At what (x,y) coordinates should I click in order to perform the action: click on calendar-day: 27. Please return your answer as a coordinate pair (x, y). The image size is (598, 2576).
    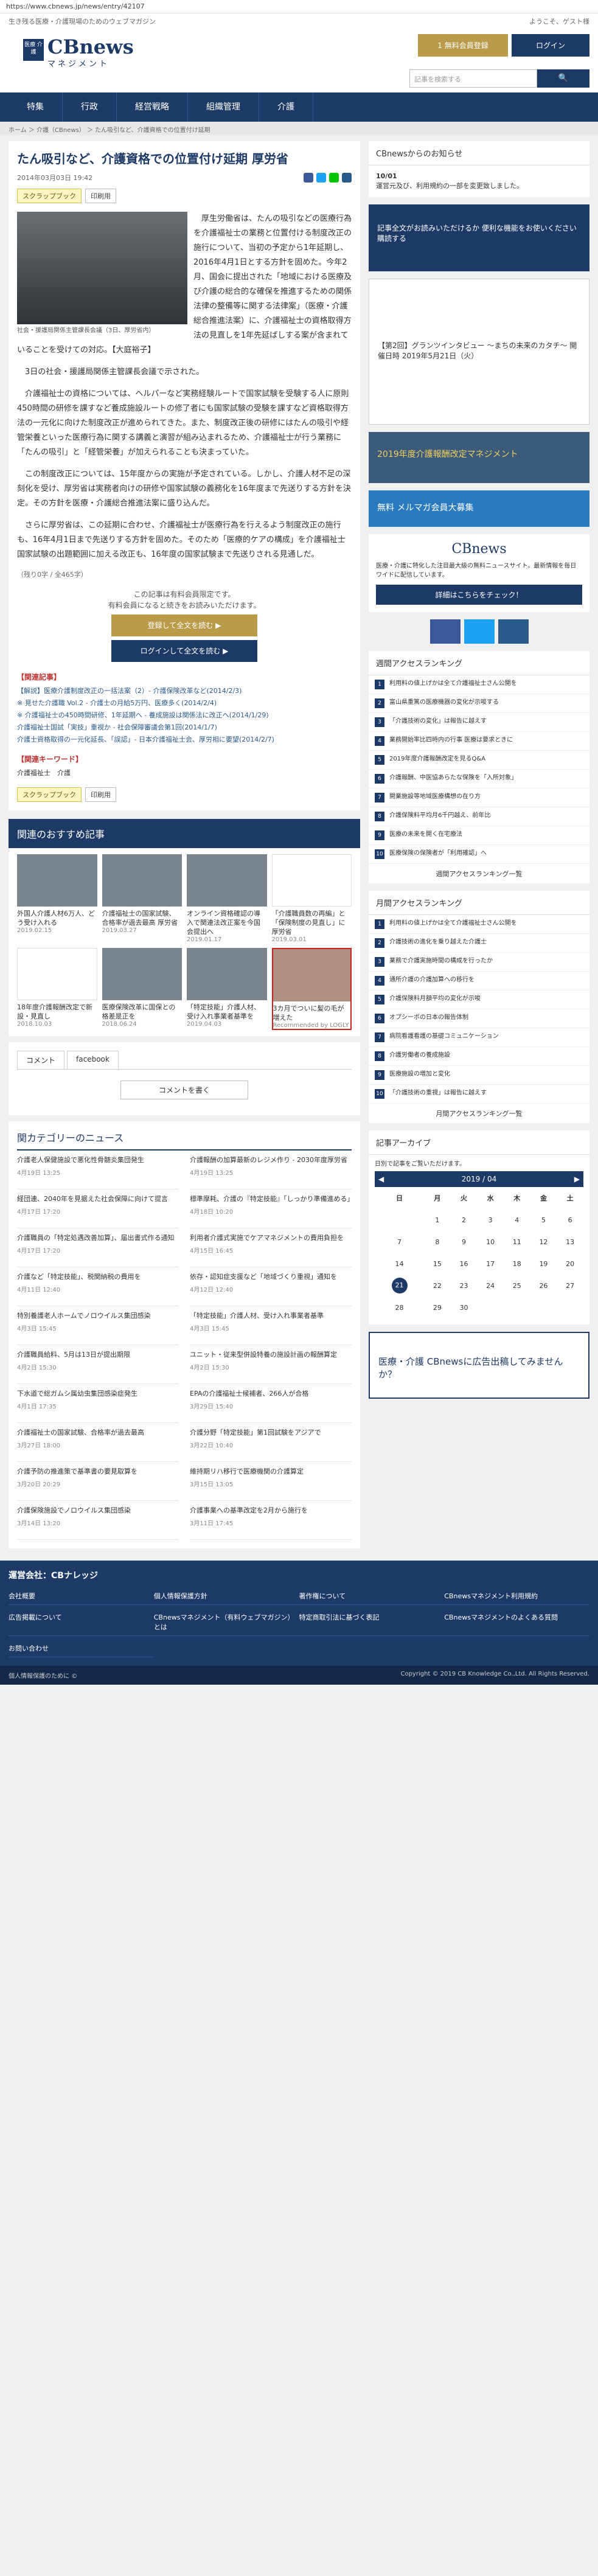
    Looking at the image, I should click on (570, 1286).